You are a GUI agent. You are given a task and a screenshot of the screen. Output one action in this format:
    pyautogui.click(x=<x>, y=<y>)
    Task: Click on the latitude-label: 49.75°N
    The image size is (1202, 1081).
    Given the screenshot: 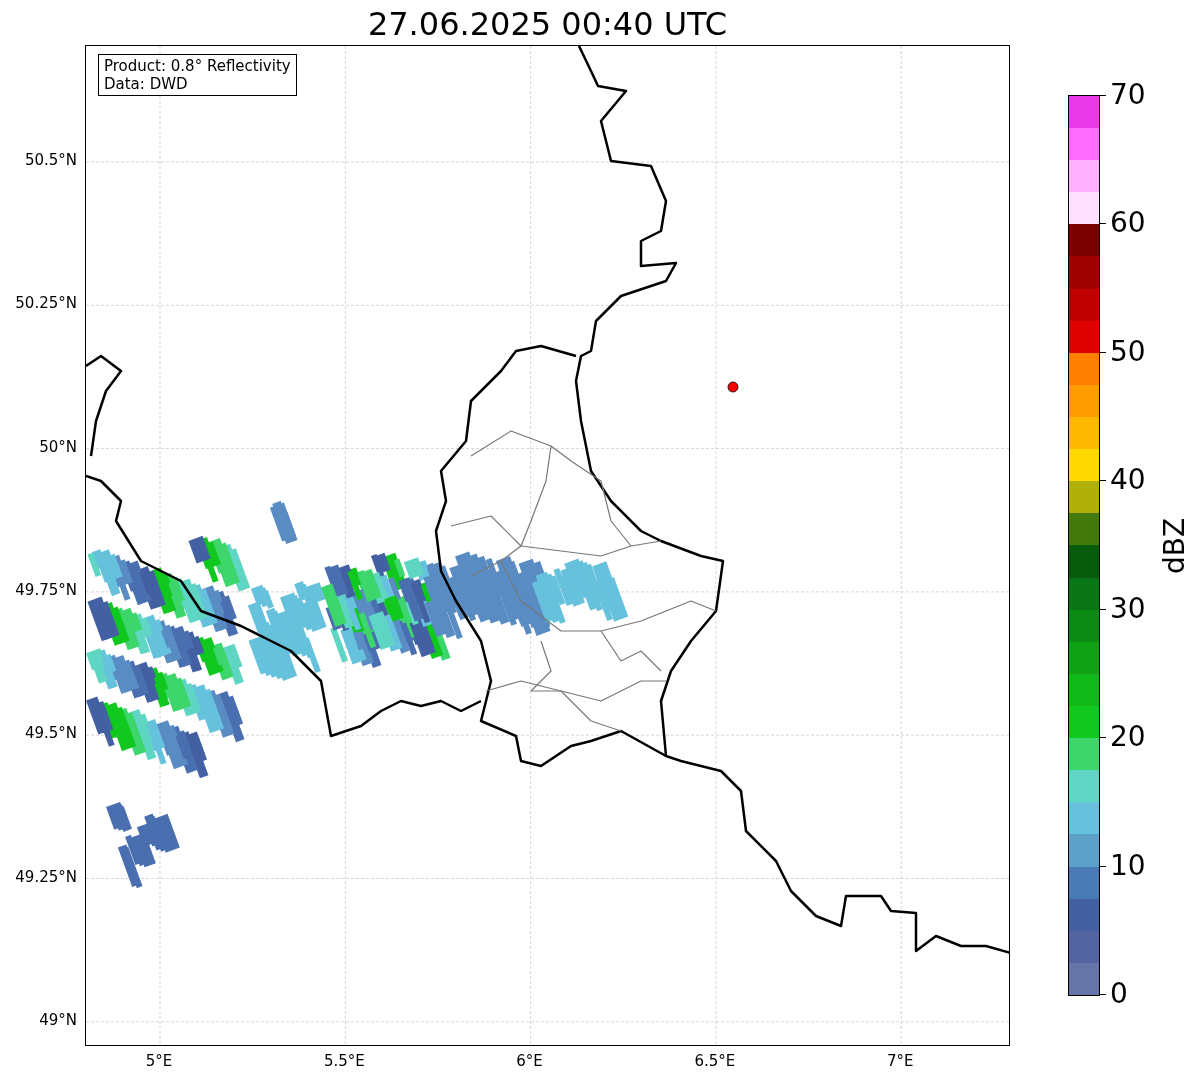 What is the action you would take?
    pyautogui.click(x=46, y=590)
    